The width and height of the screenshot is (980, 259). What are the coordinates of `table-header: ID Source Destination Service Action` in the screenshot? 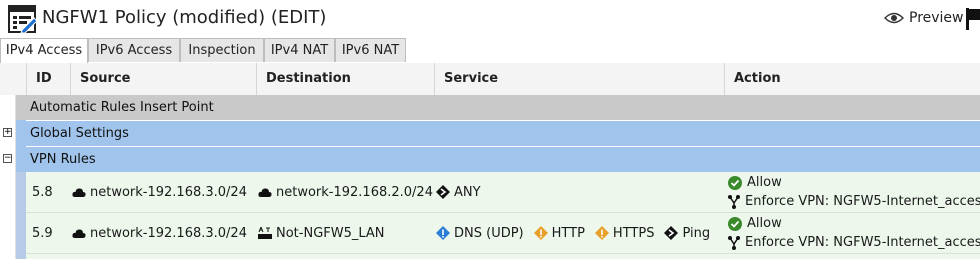 It's located at (490, 79).